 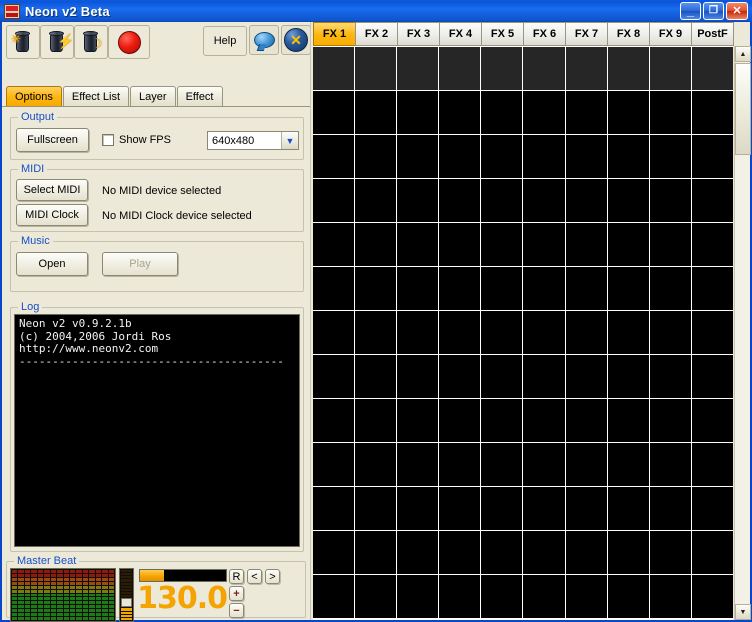 I want to click on fx-tab-3: FX 3, so click(x=418, y=34).